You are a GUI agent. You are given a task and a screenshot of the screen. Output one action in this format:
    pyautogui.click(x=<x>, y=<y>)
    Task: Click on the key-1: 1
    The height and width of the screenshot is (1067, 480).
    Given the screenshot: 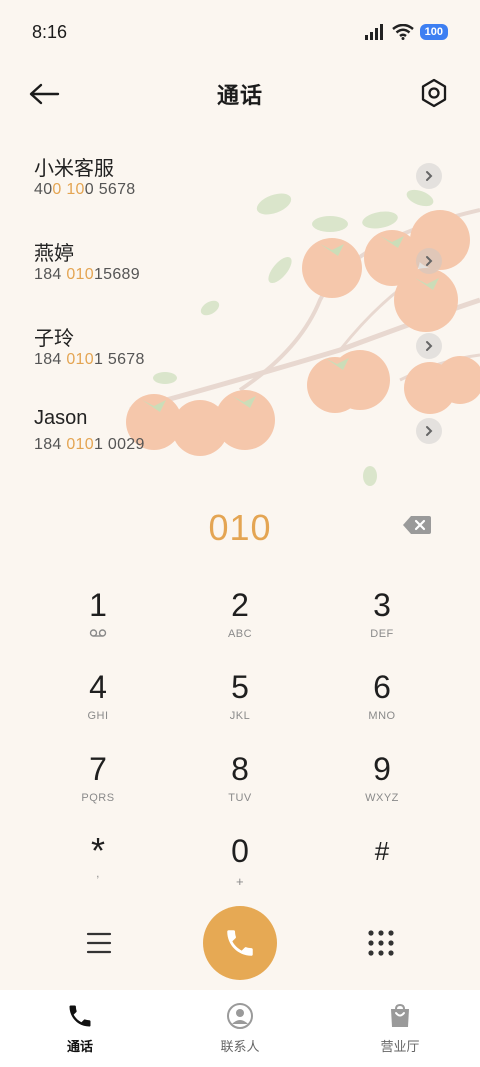 What is the action you would take?
    pyautogui.click(x=98, y=621)
    